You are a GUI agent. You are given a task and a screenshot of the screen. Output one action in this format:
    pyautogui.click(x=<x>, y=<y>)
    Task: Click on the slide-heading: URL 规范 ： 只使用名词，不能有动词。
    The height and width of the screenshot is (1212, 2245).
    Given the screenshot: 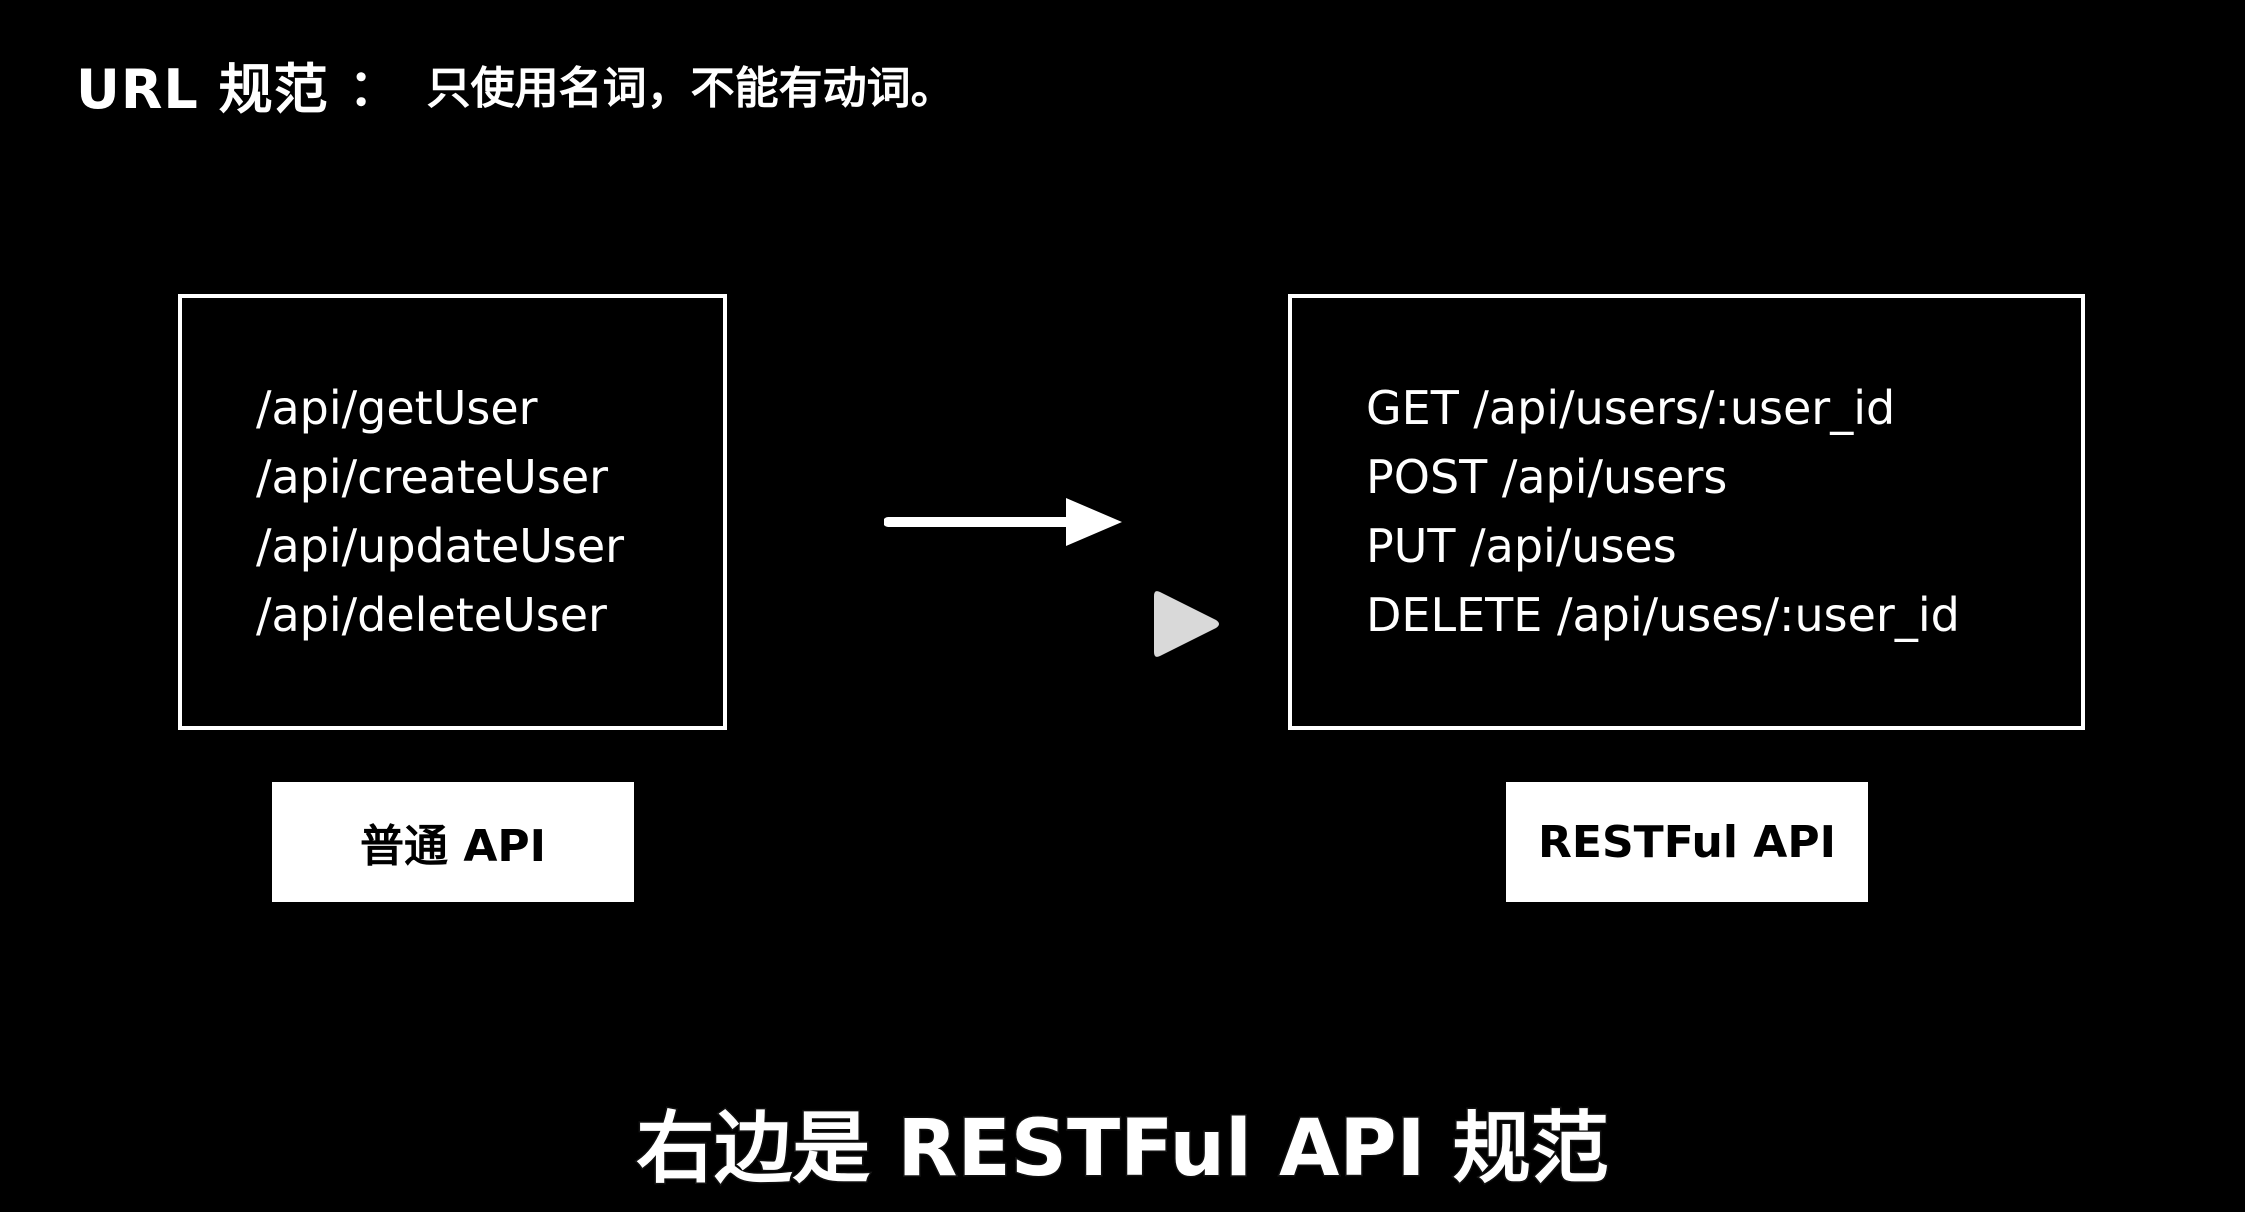 What is the action you would take?
    pyautogui.click(x=515, y=84)
    